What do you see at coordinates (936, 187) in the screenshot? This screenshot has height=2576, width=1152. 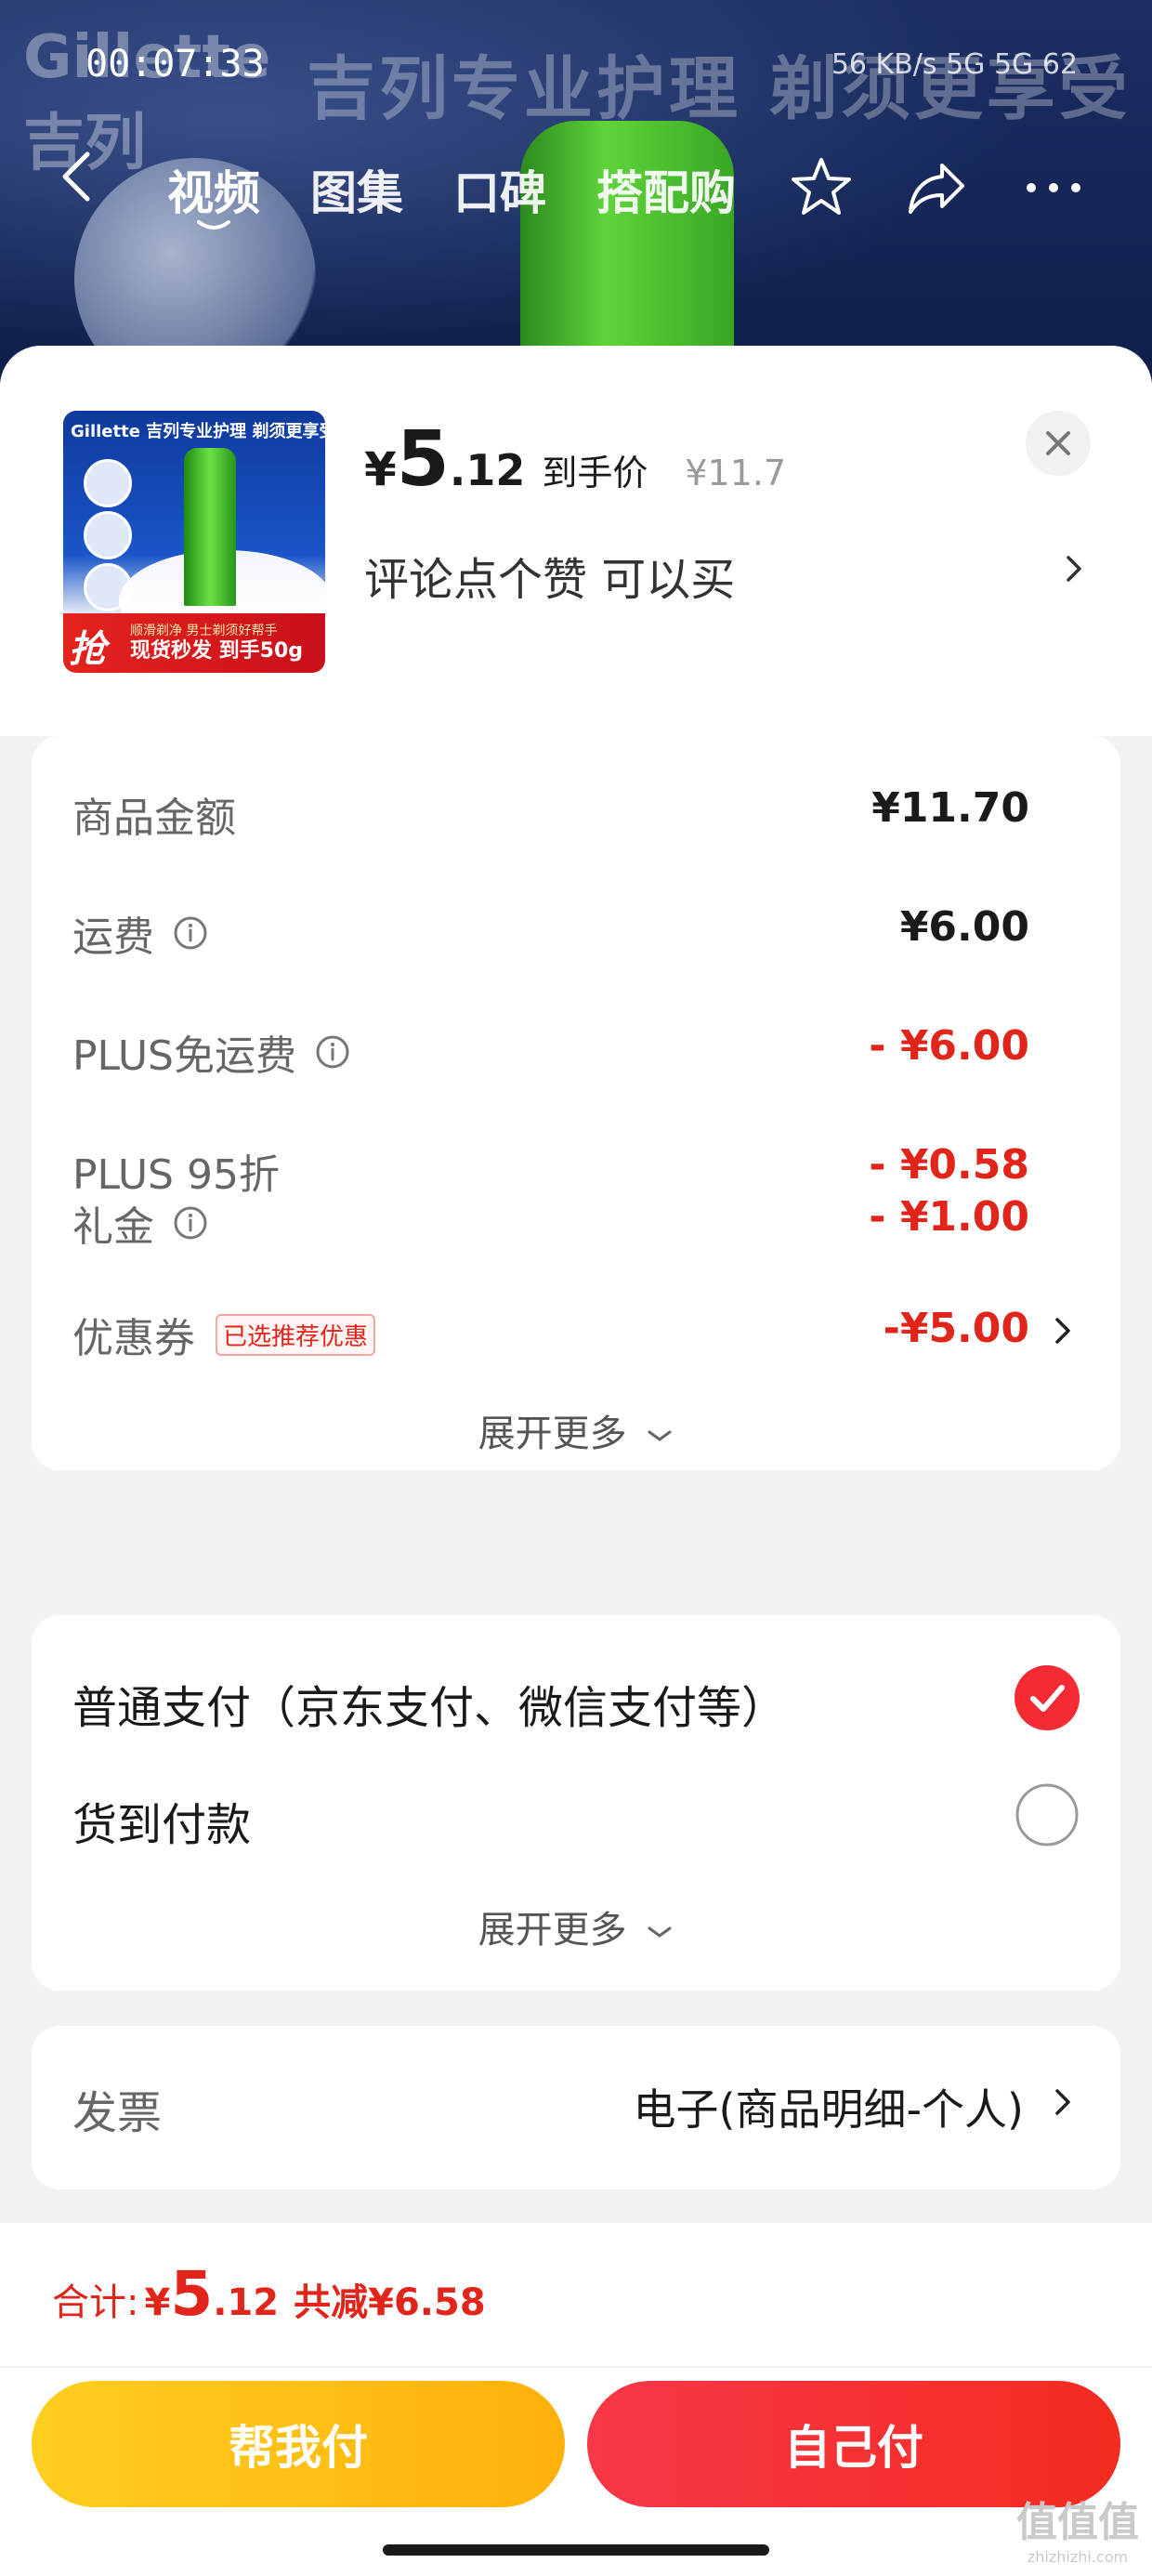 I see `share-icon` at bounding box center [936, 187].